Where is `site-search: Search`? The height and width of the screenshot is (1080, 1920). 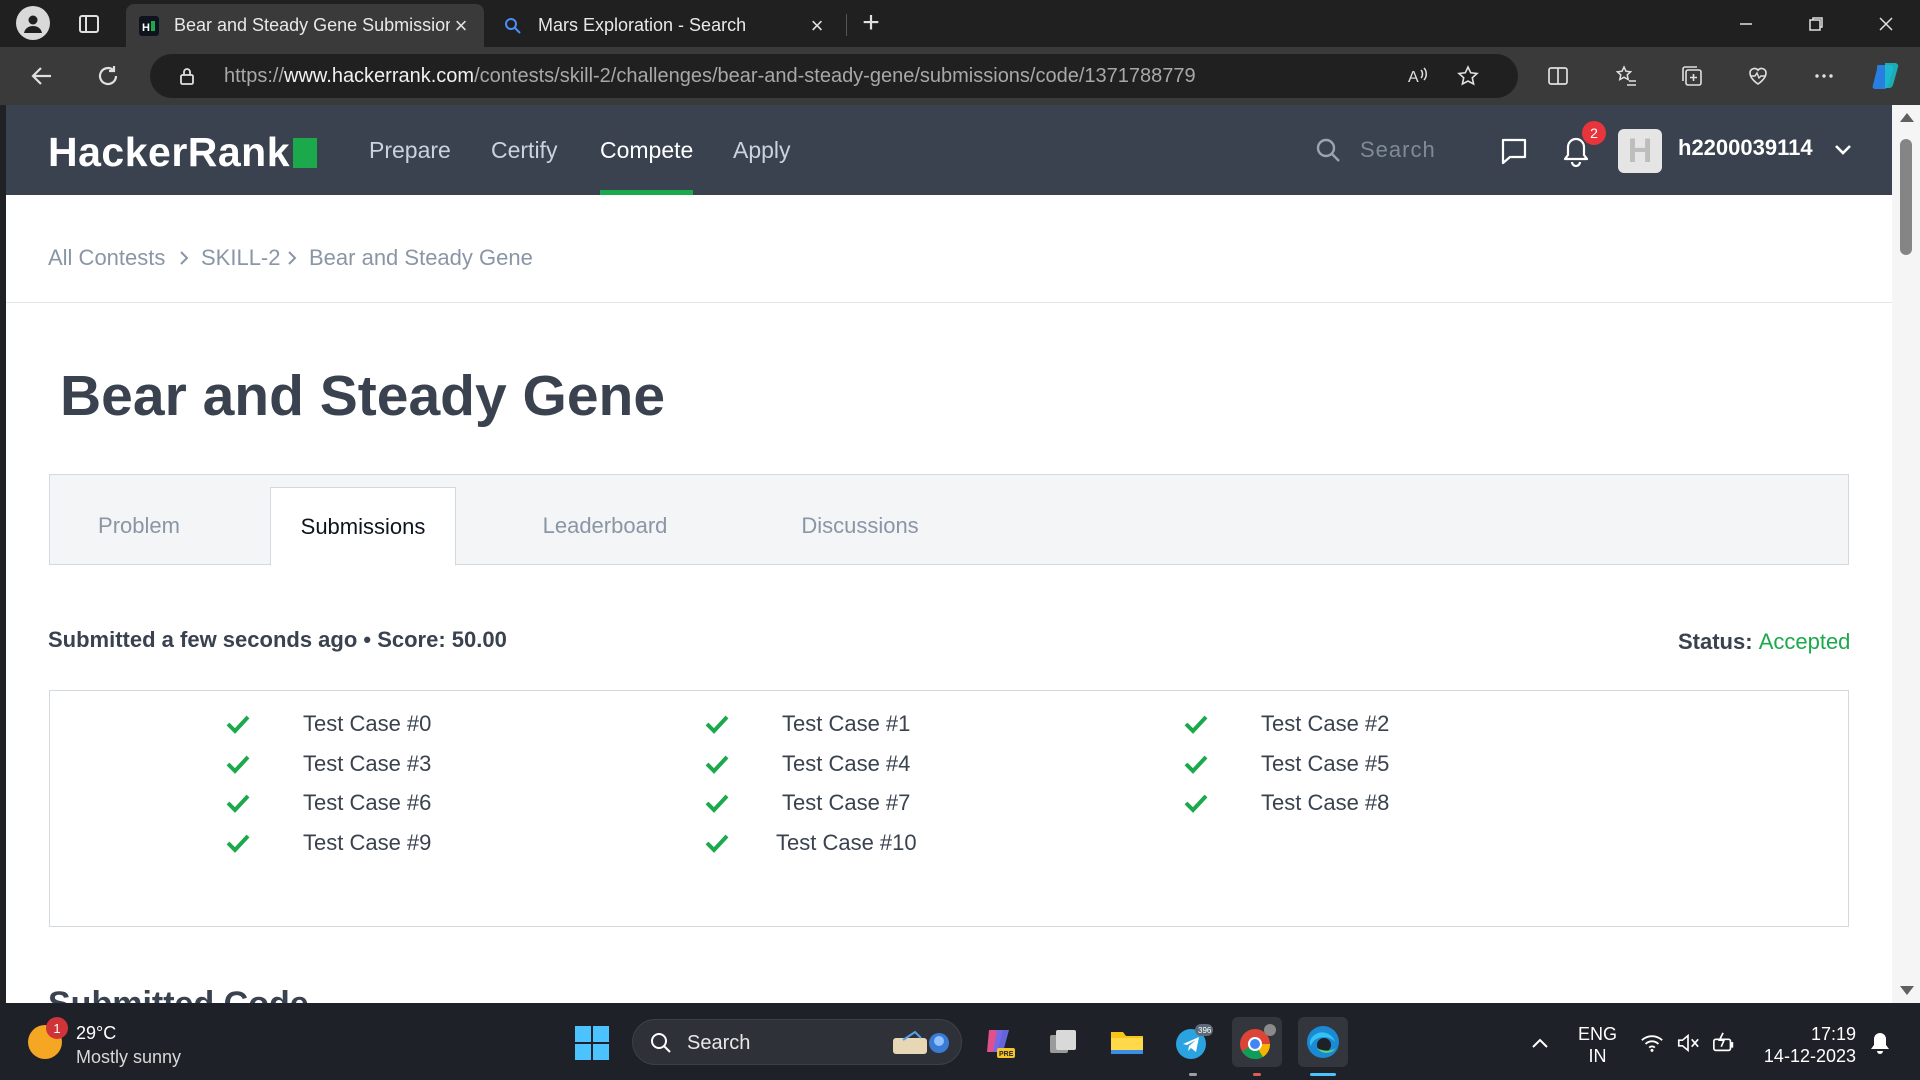 site-search: Search is located at coordinates (1394, 150).